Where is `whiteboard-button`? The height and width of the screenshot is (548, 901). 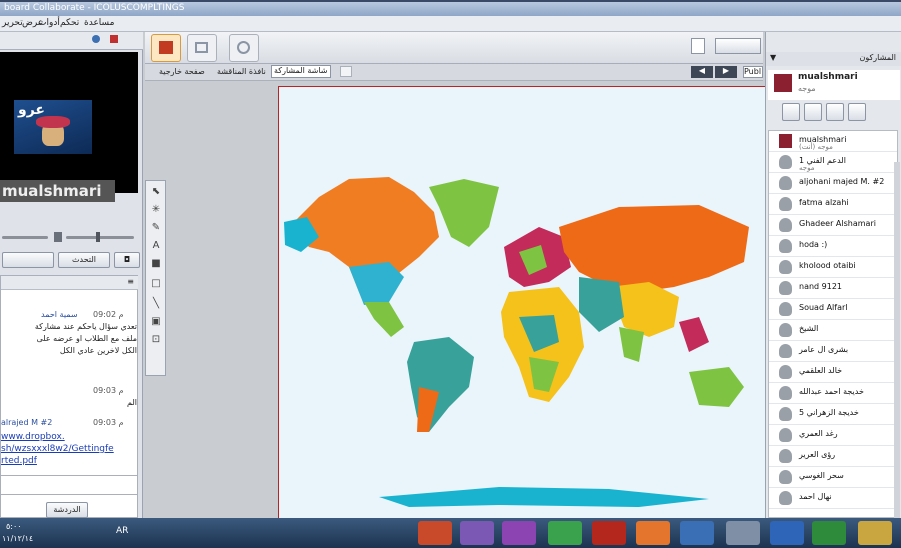 whiteboard-button is located at coordinates (166, 48).